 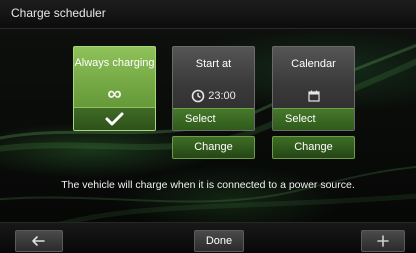 I want to click on checkmark-icon, so click(x=114, y=119).